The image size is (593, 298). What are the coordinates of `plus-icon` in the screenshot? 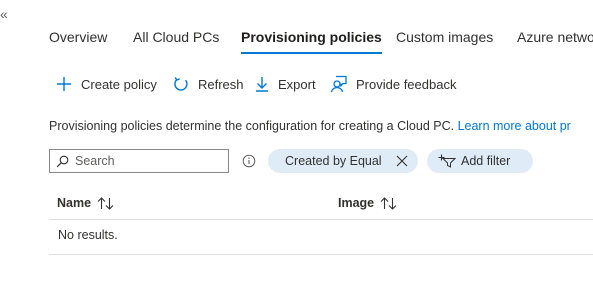 It's located at (64, 84).